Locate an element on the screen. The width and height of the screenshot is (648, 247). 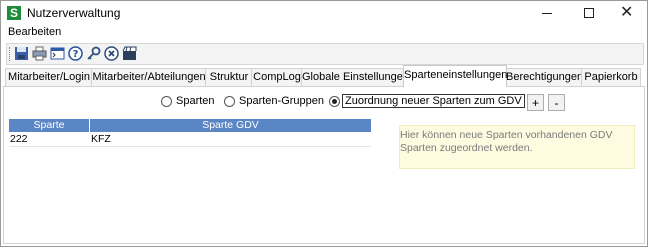
radio-sparten-label: Sparten is located at coordinates (195, 101).